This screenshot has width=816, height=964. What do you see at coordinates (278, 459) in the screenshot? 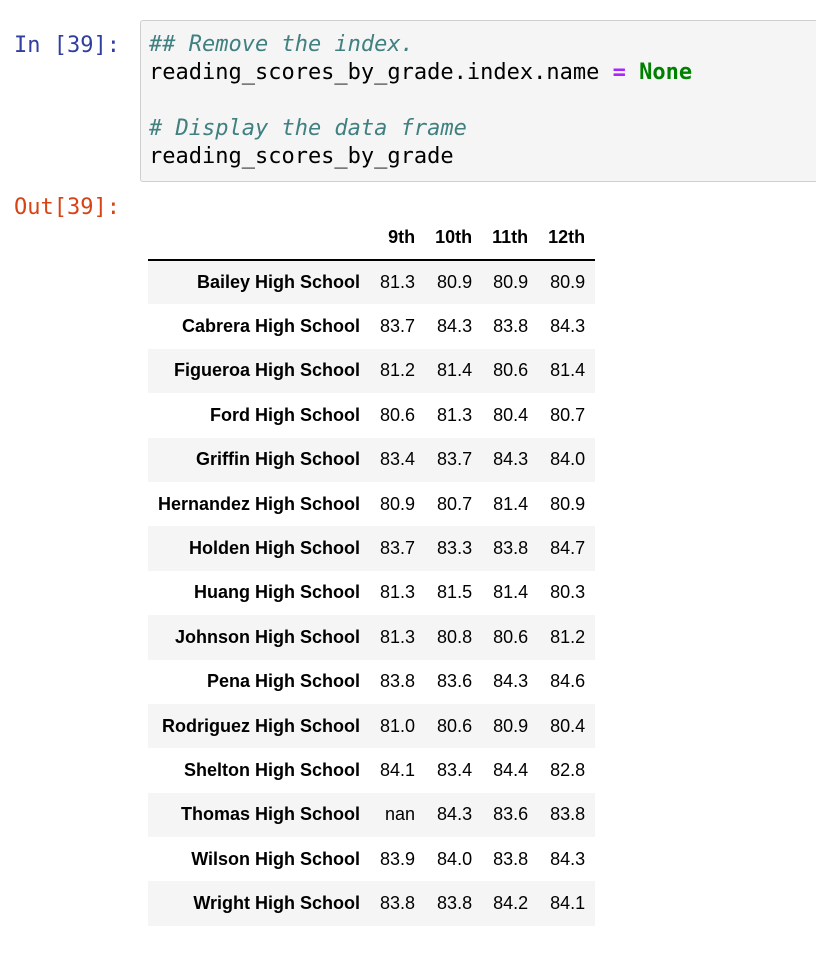
I see `row-index-label: Griffin High School` at bounding box center [278, 459].